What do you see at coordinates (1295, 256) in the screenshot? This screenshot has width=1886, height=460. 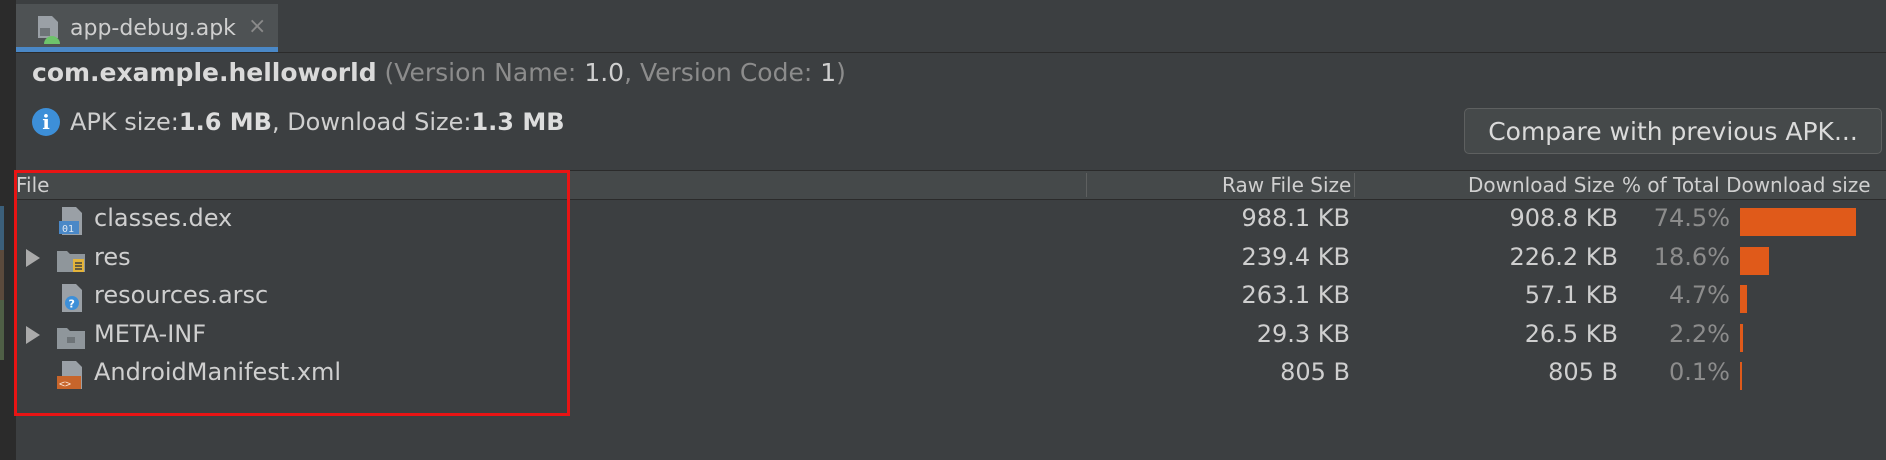 I see `raw-file-size: 239.4 KB` at bounding box center [1295, 256].